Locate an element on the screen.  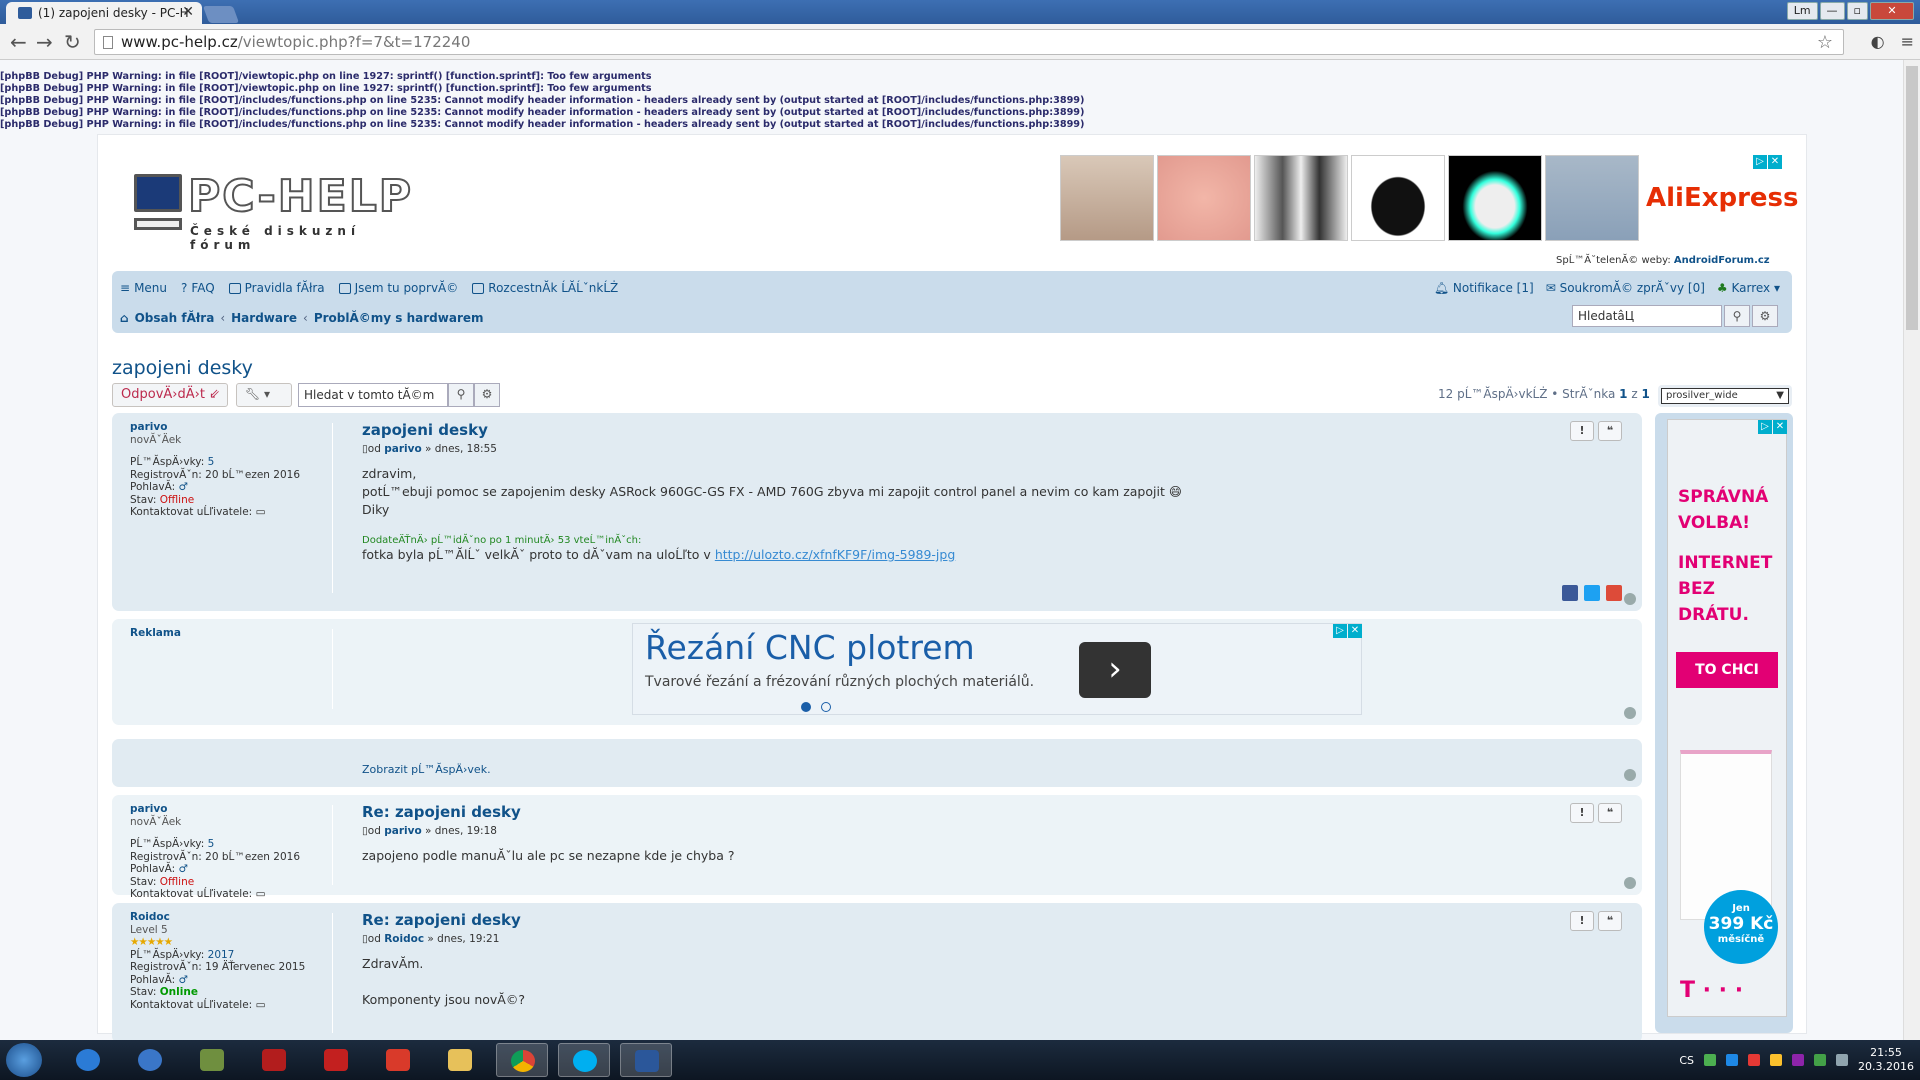
taskbar-app-word is located at coordinates (646, 1060).